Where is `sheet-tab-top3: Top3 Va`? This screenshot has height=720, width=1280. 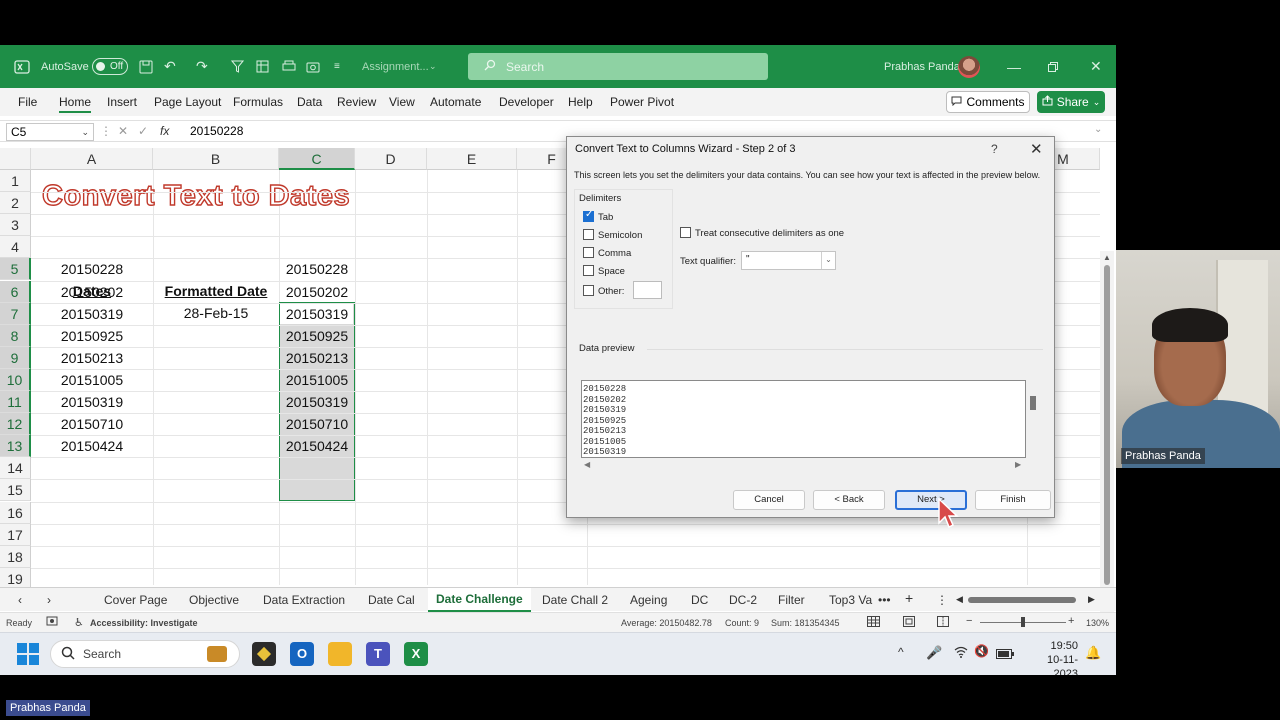 sheet-tab-top3: Top3 Va is located at coordinates (850, 600).